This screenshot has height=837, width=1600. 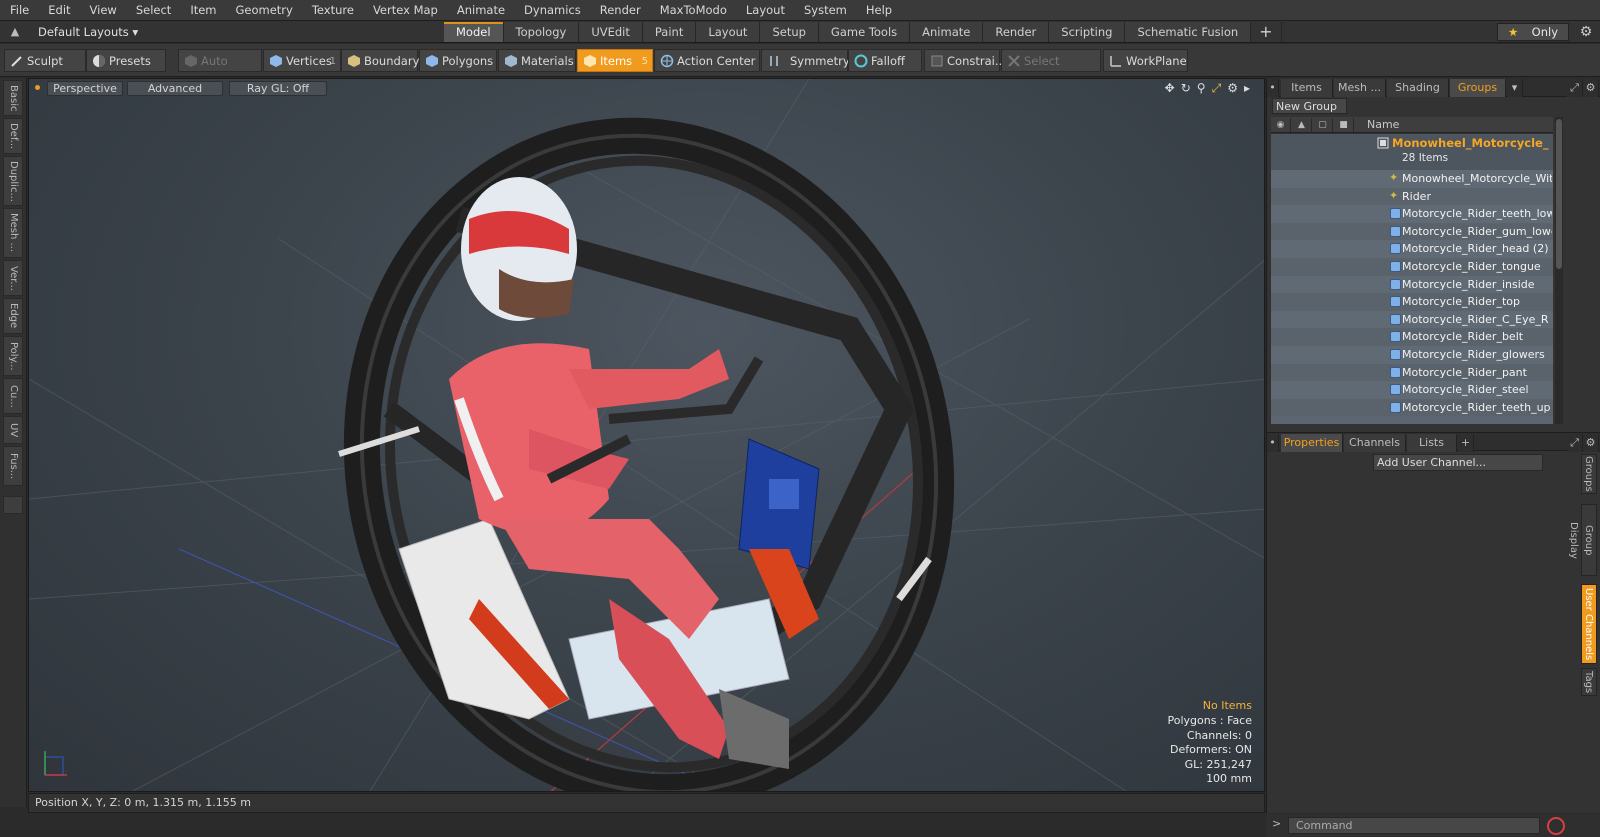 I want to click on menu-dynamics: Dynamics, so click(x=552, y=10).